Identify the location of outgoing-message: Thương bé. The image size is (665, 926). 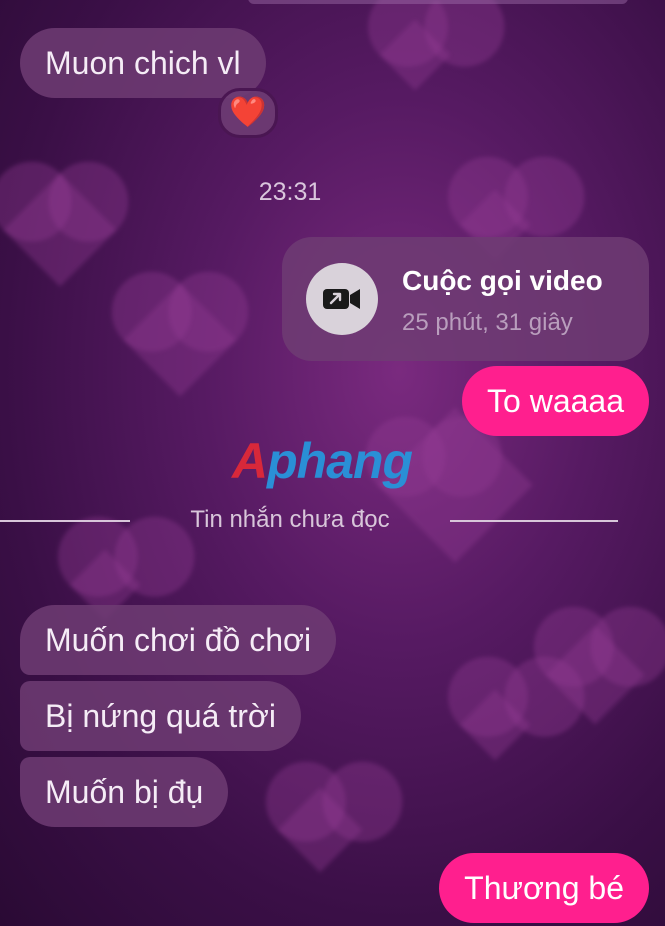
(544, 888).